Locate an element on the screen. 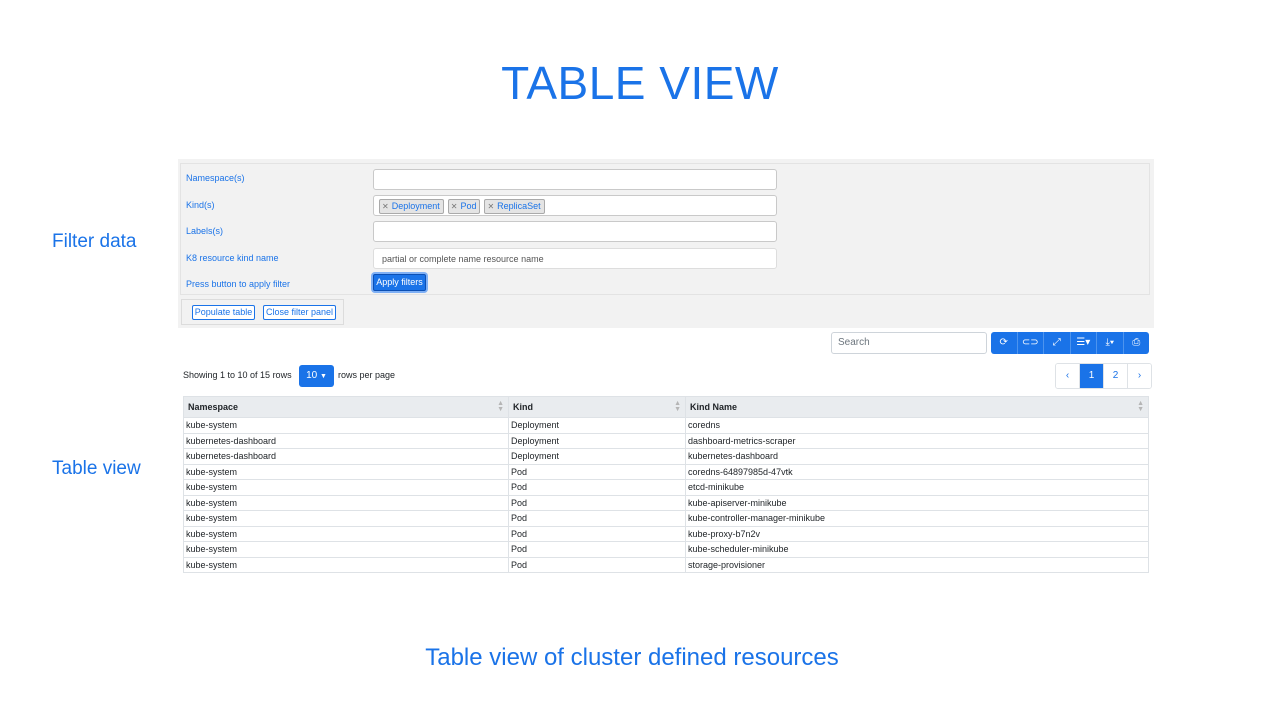 Image resolution: width=1280 pixels, height=720 pixels. table-row: kube-system Pod coredns-64897985d-47vtk is located at coordinates (666, 471).